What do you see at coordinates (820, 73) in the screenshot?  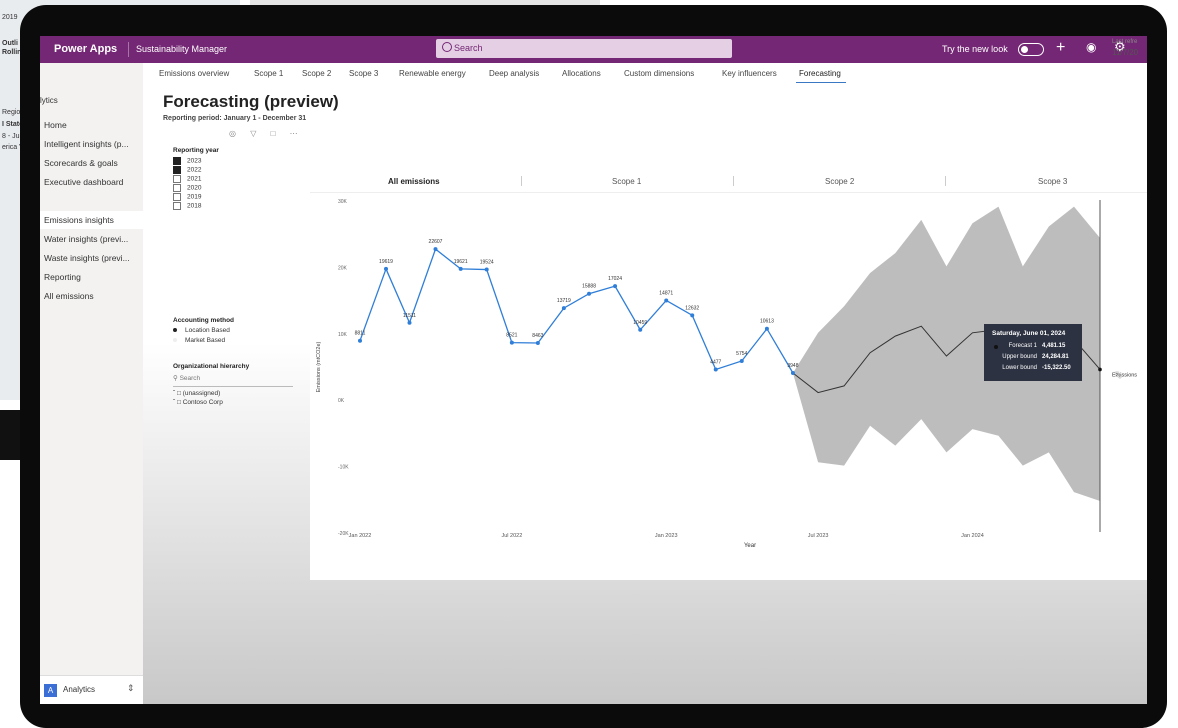 I see `tab-forecasting: Forecasting` at bounding box center [820, 73].